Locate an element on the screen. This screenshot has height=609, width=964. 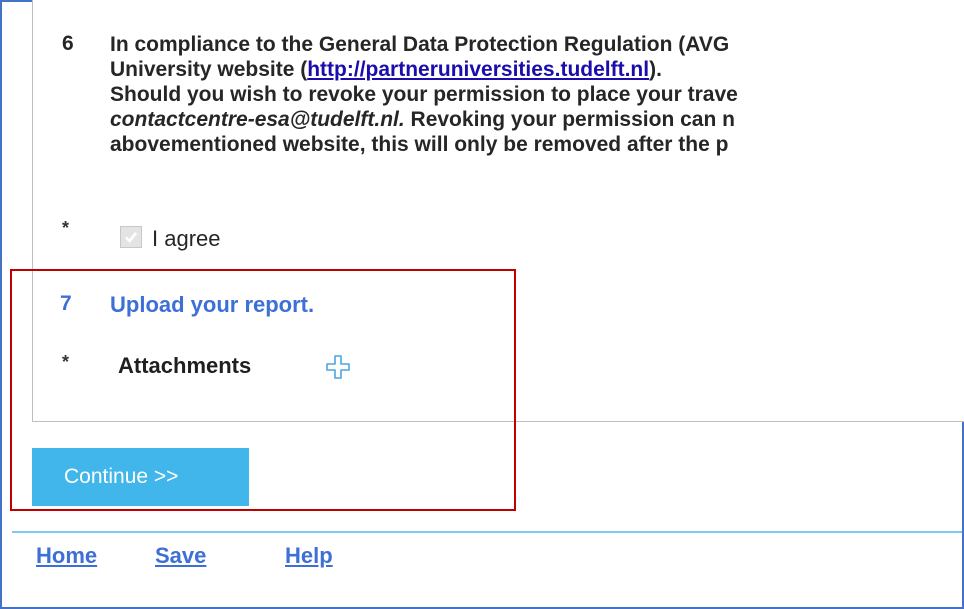
question-6-number: 6 is located at coordinates (68, 43).